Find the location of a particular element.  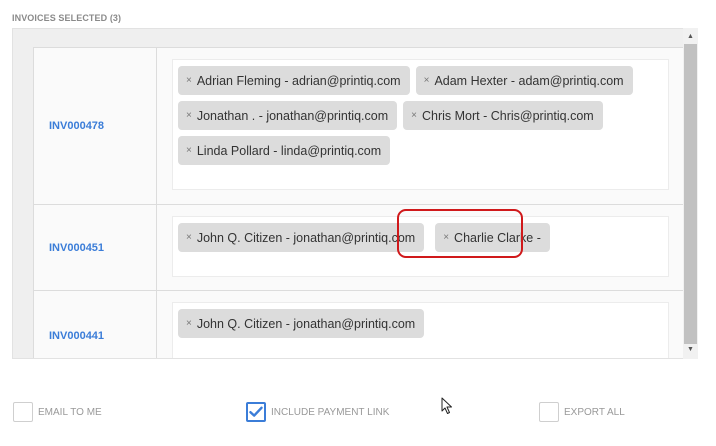

include-payment-link-option: INCLUDE PAYMENT LINK is located at coordinates (317, 412).